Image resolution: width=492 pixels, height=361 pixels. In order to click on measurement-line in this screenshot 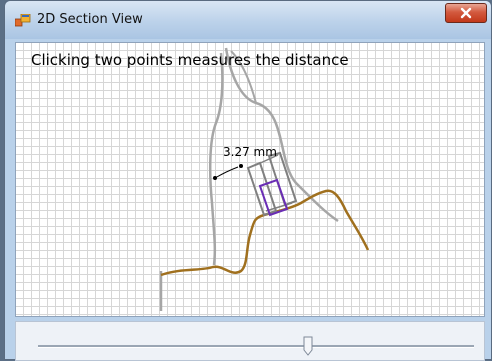, I will do `click(228, 172)`.